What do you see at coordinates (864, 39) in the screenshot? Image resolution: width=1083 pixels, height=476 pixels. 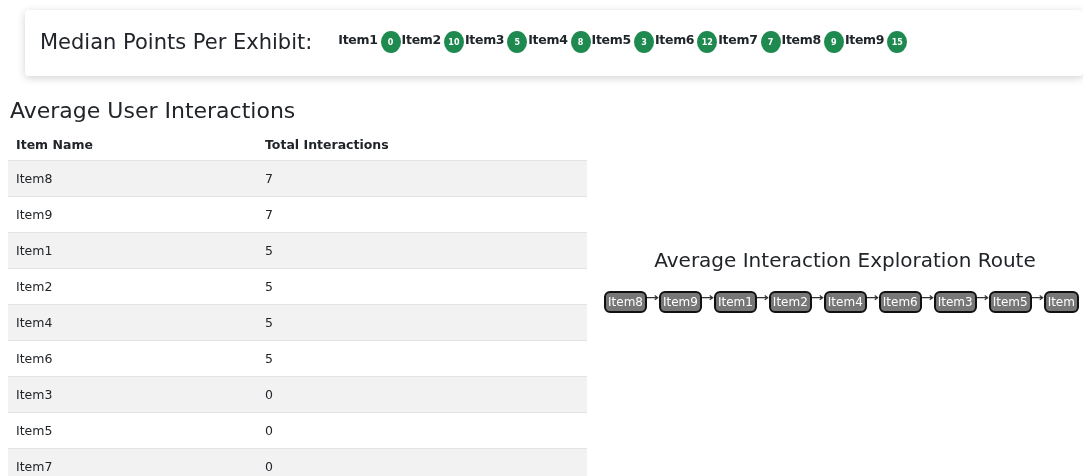 I see `item-label: Item9` at bounding box center [864, 39].